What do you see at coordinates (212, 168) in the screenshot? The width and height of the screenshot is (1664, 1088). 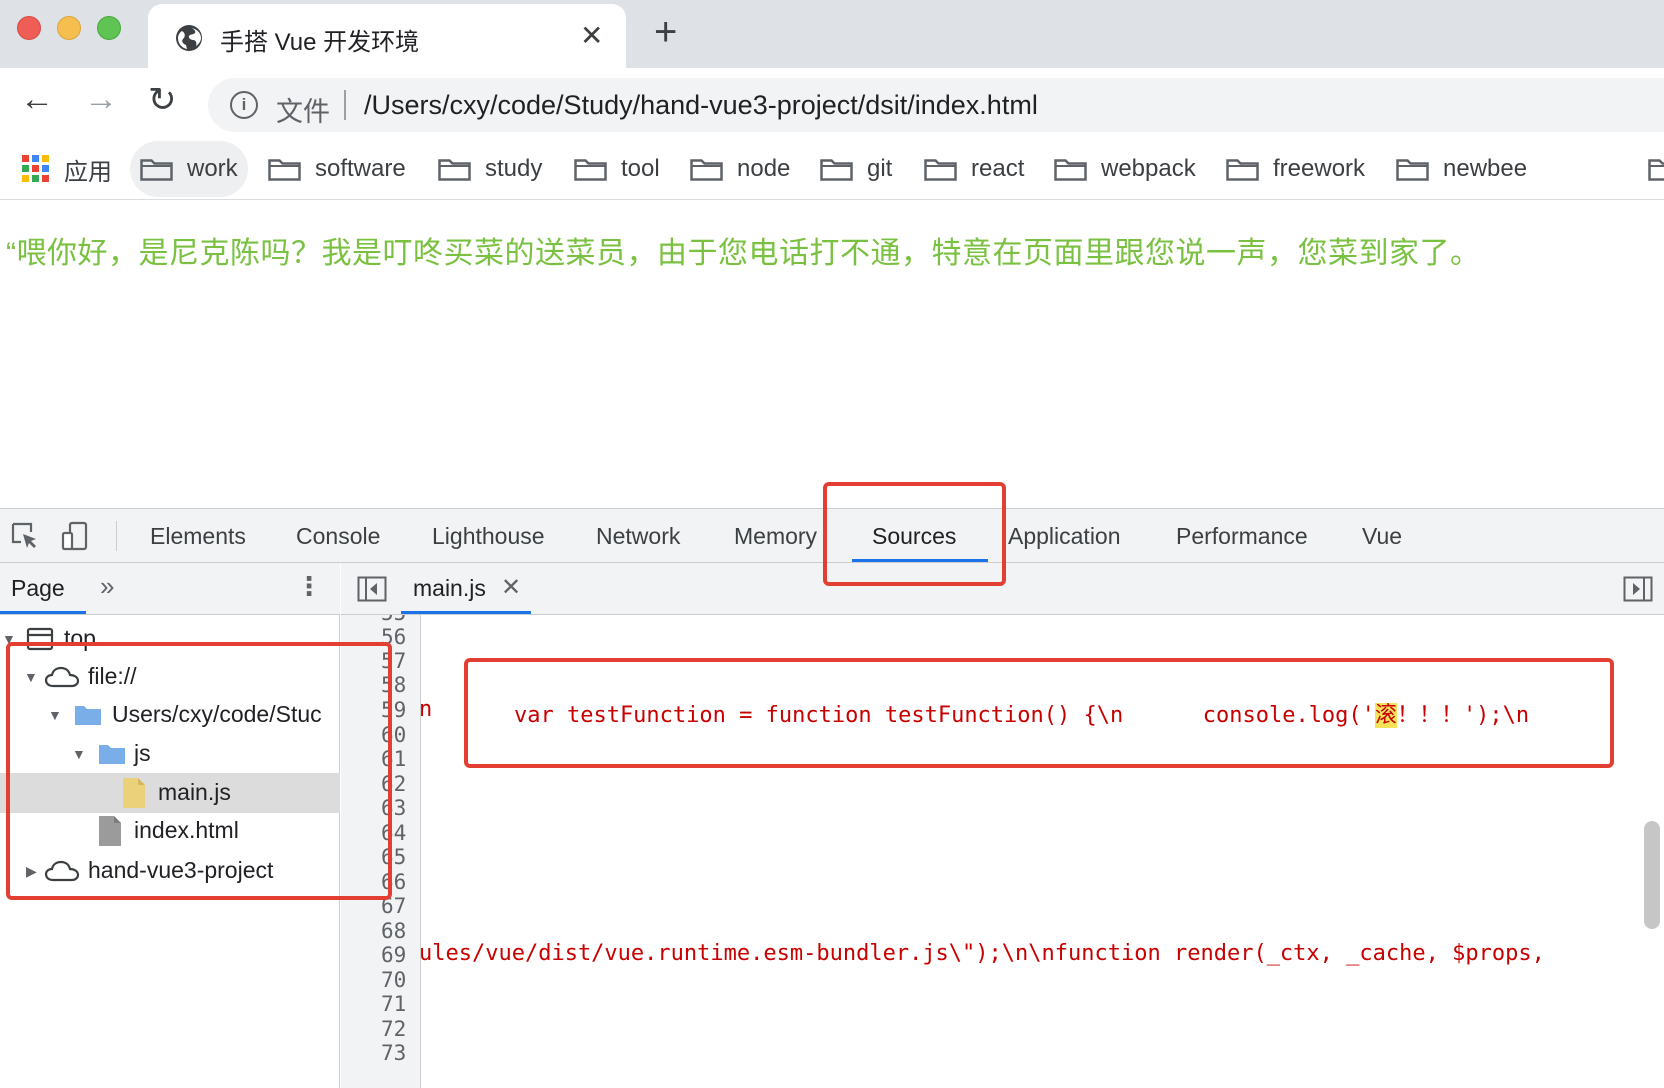 I see `bookmark-label: work` at bounding box center [212, 168].